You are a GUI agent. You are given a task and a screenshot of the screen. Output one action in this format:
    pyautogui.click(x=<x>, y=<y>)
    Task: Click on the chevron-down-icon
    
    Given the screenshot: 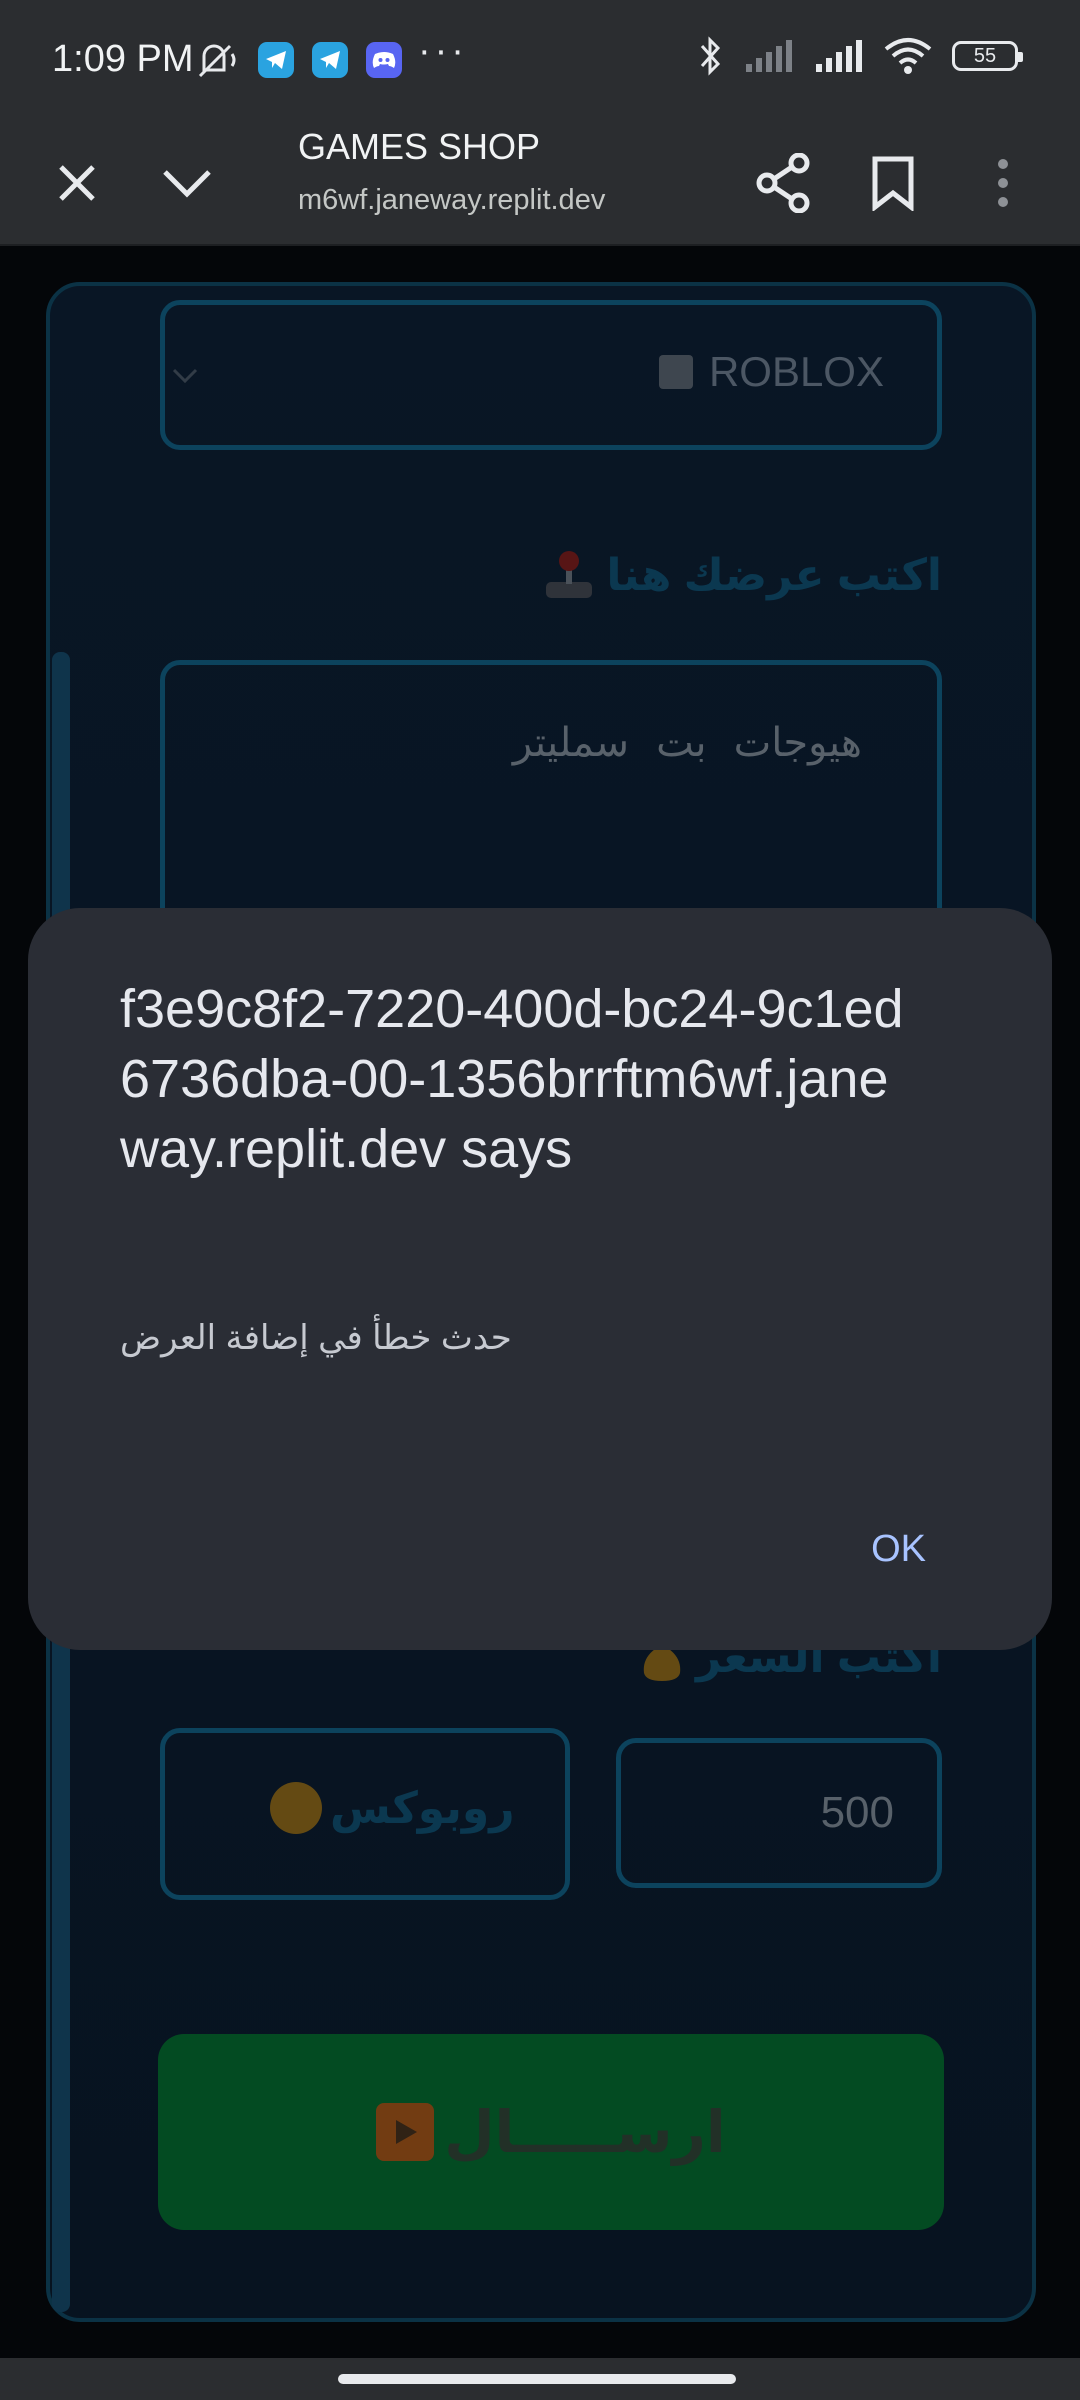 What is the action you would take?
    pyautogui.click(x=187, y=184)
    